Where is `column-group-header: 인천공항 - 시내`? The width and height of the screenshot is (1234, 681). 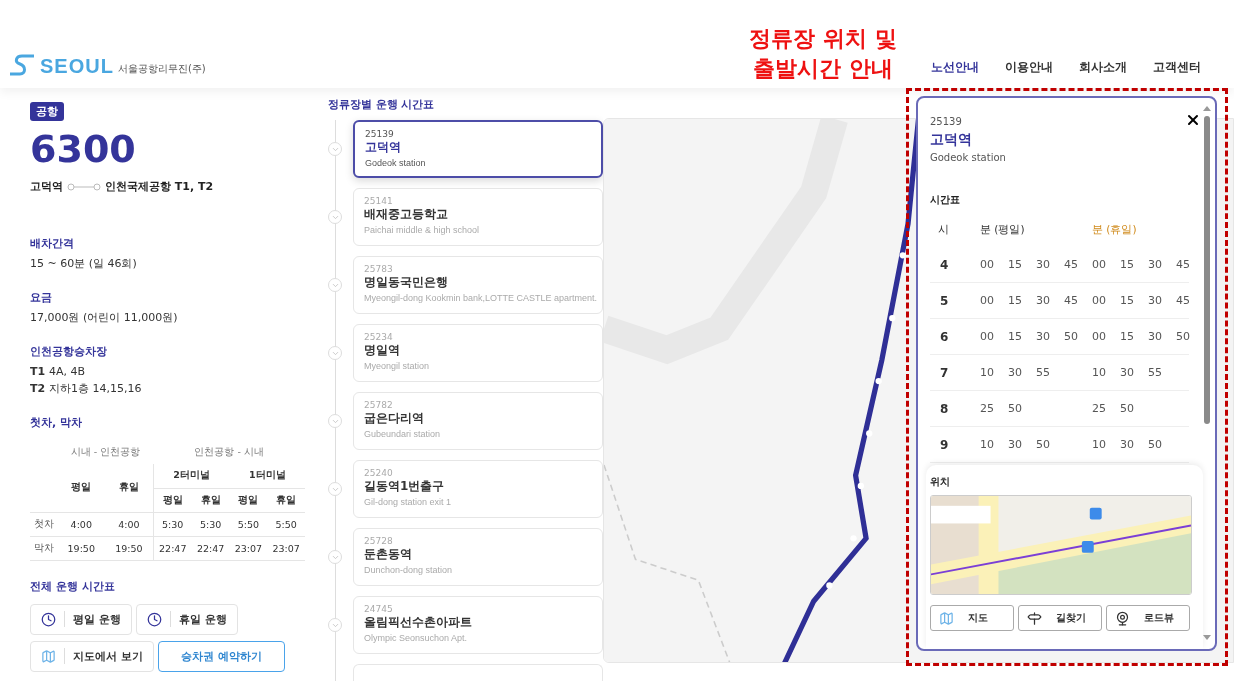 column-group-header: 인천공항 - 시내 is located at coordinates (229, 452).